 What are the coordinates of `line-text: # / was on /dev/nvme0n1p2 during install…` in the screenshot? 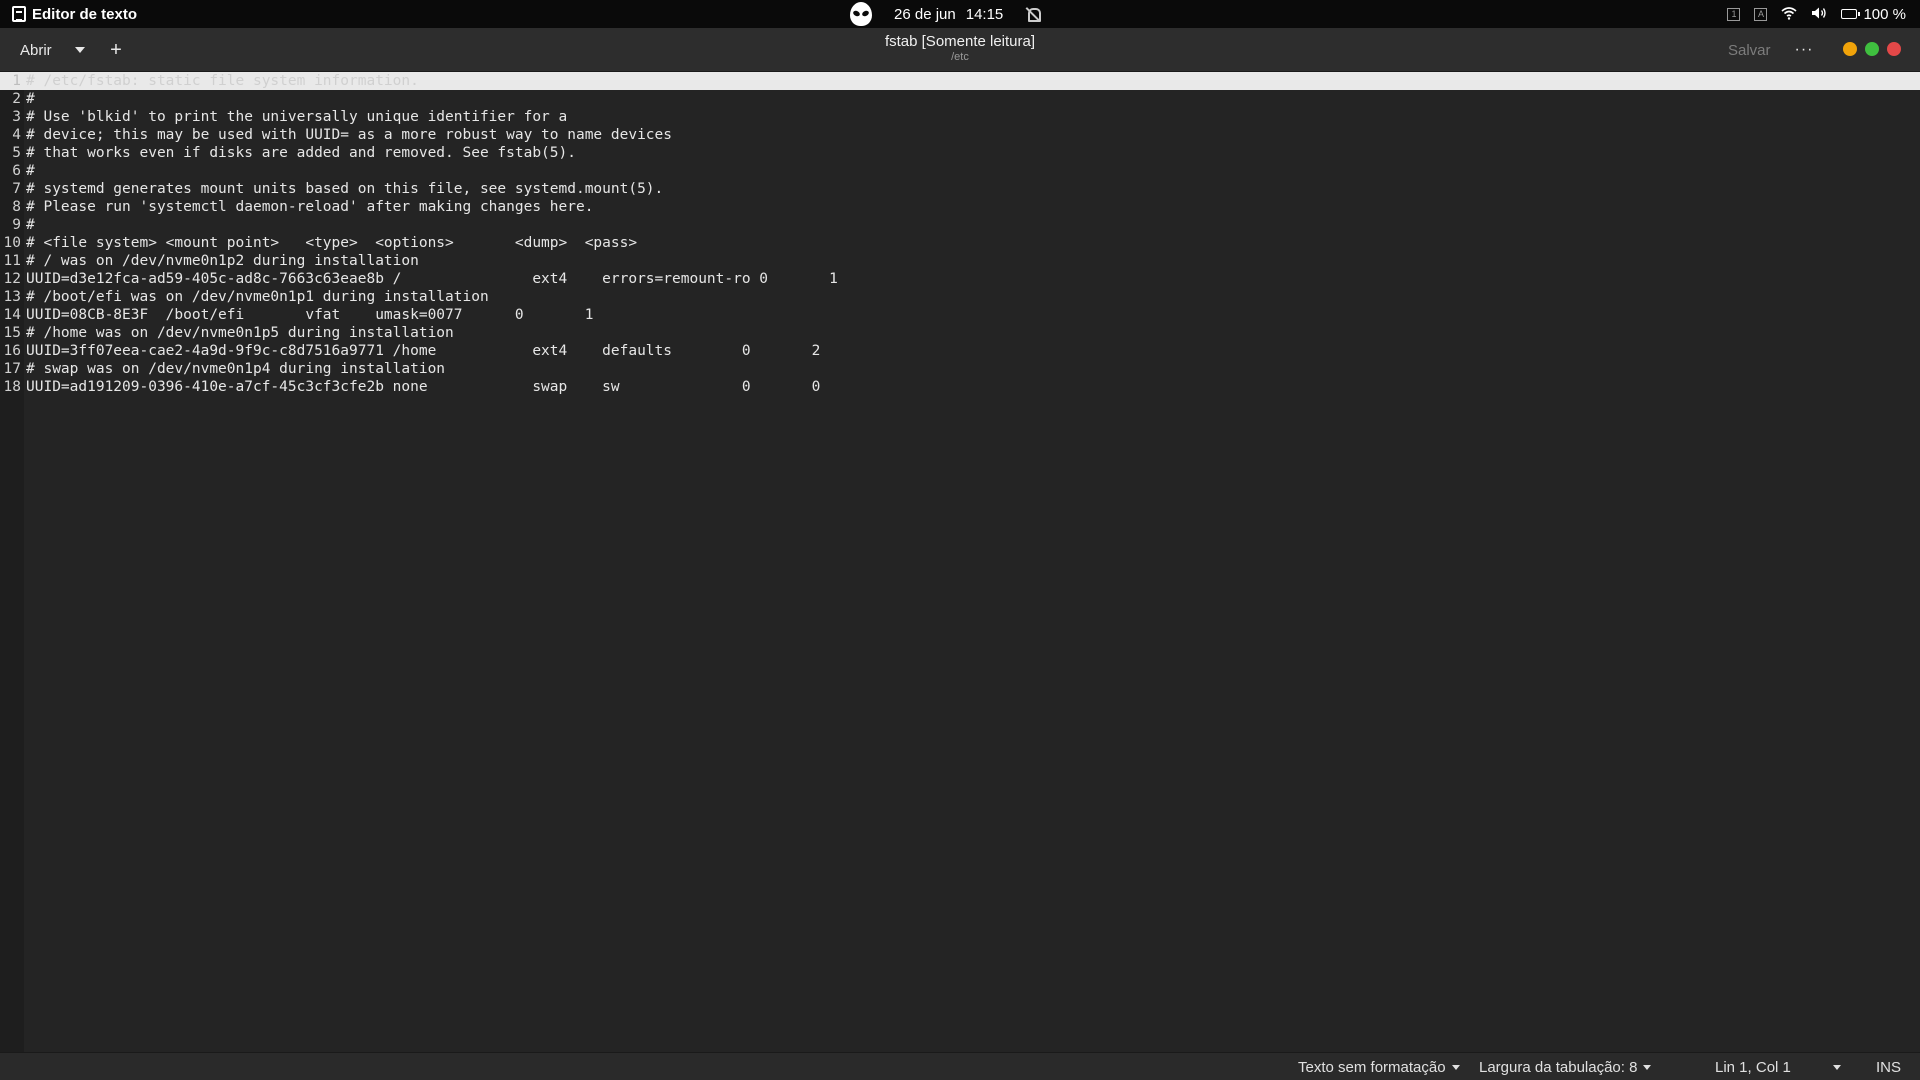 It's located at (222, 261).